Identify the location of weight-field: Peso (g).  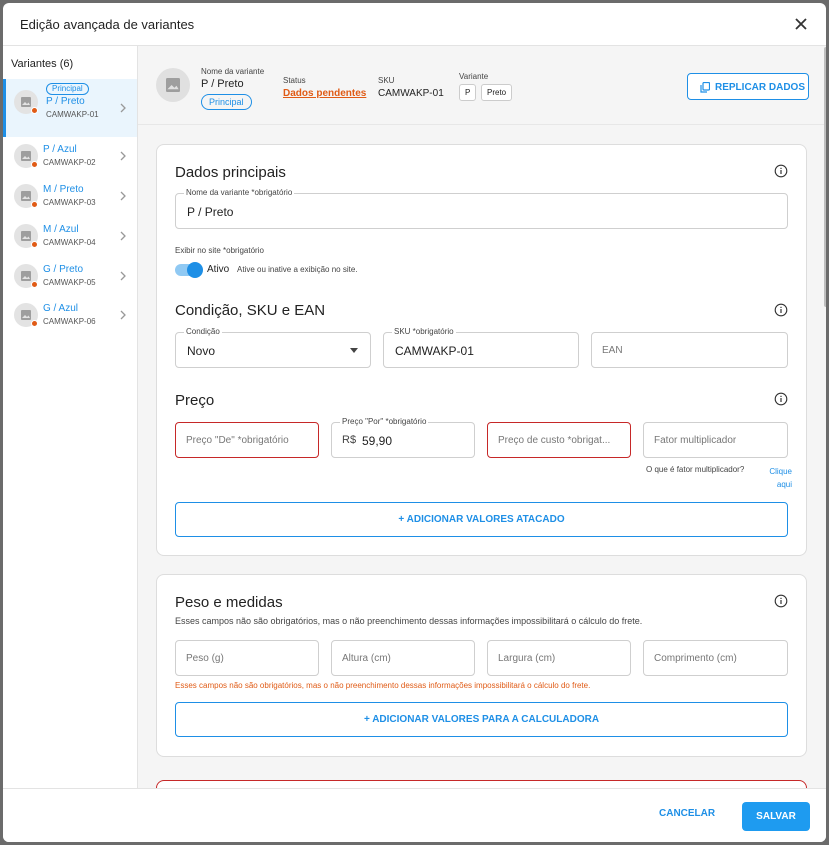
(247, 658).